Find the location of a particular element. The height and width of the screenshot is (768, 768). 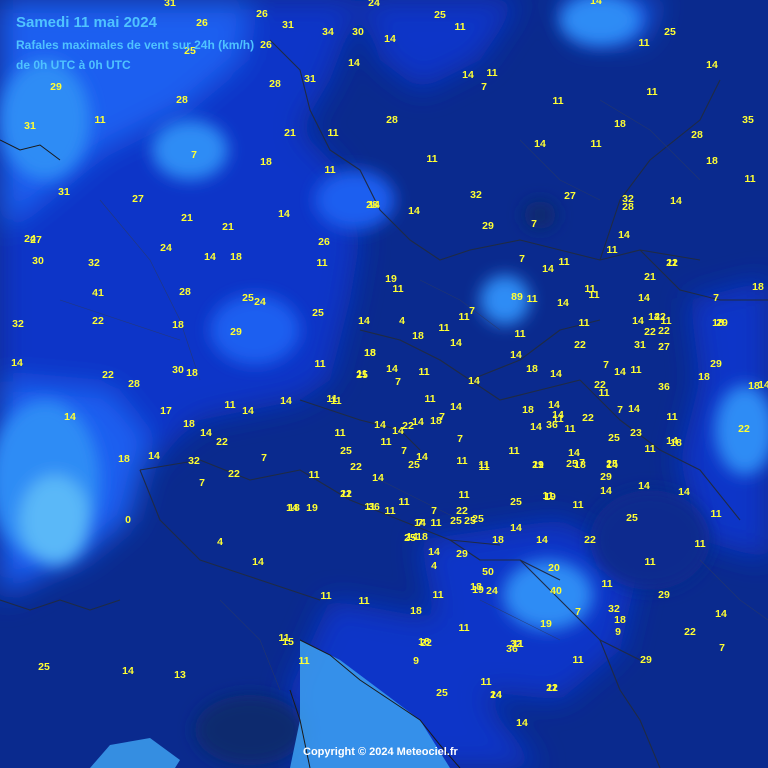

gust-value-label: 13 is located at coordinates (180, 675).